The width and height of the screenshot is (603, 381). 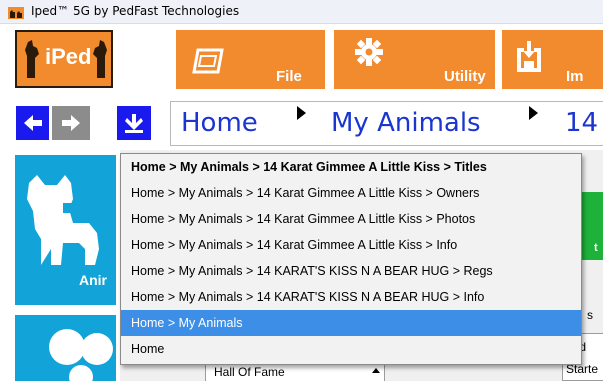 I want to click on scroll-up-icon, so click(x=376, y=370).